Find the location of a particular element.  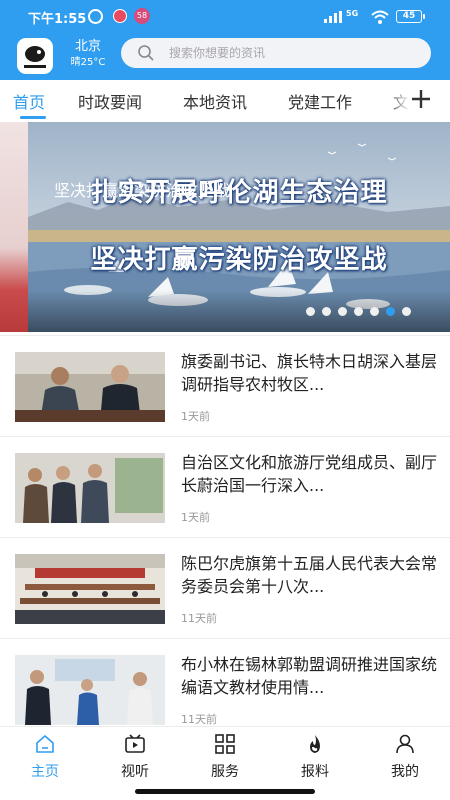

nav-video: 视听 is located at coordinates (135, 758).